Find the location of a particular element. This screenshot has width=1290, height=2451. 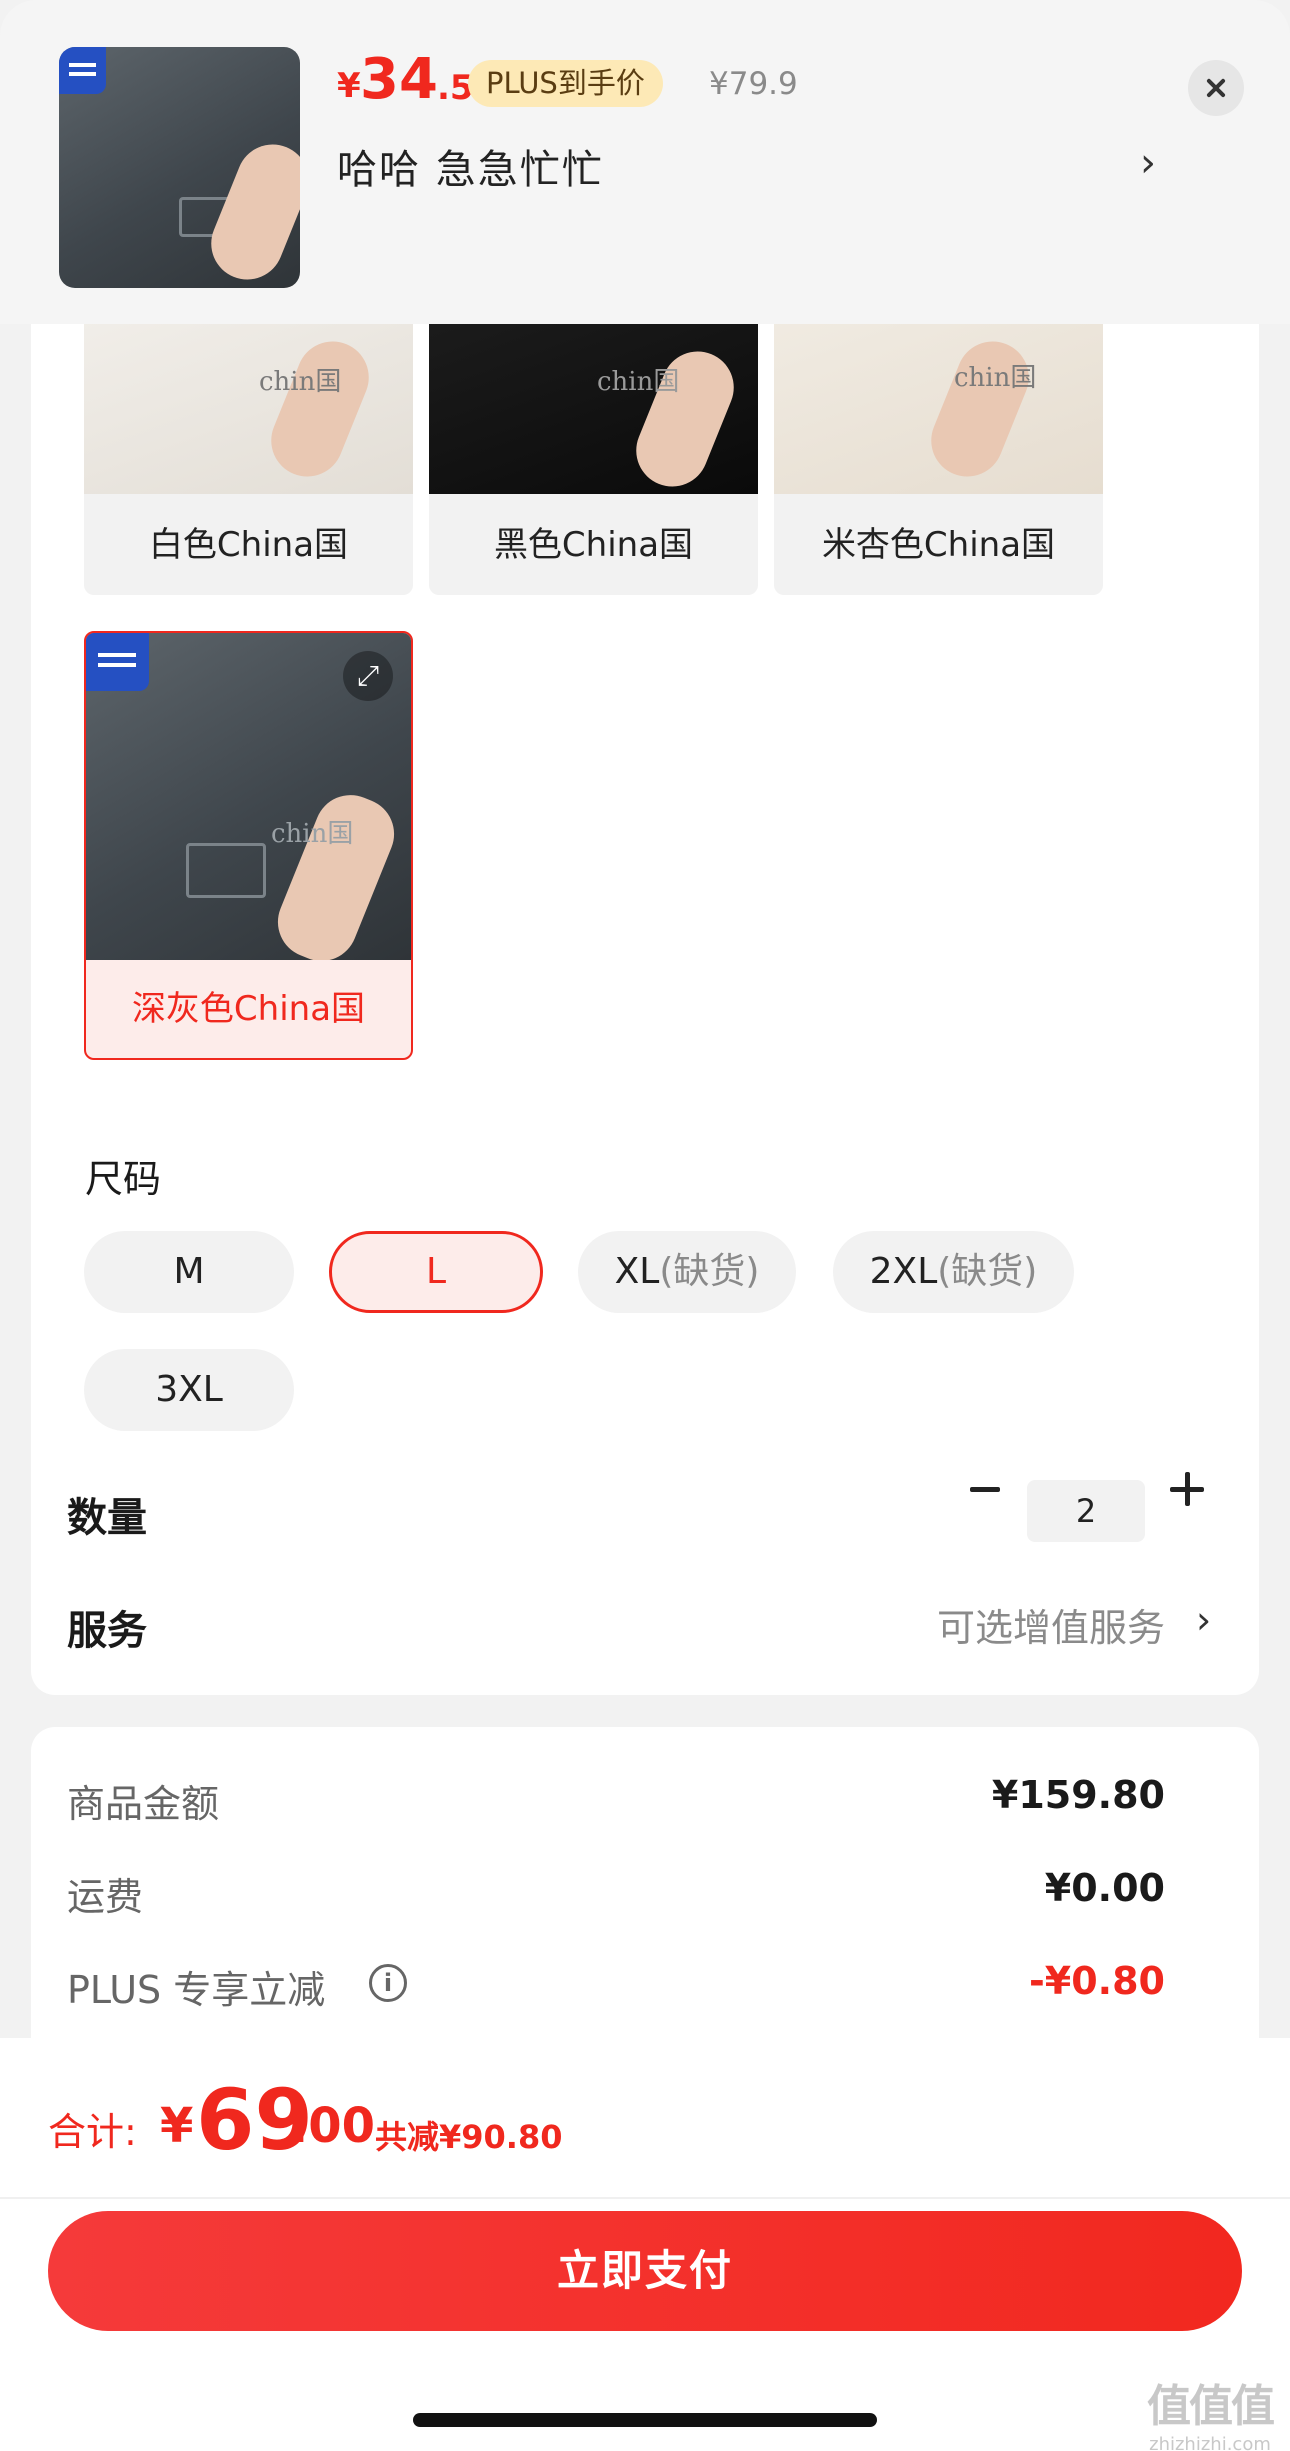

color-option-black: chin国 黑色China国 is located at coordinates (593, 447).